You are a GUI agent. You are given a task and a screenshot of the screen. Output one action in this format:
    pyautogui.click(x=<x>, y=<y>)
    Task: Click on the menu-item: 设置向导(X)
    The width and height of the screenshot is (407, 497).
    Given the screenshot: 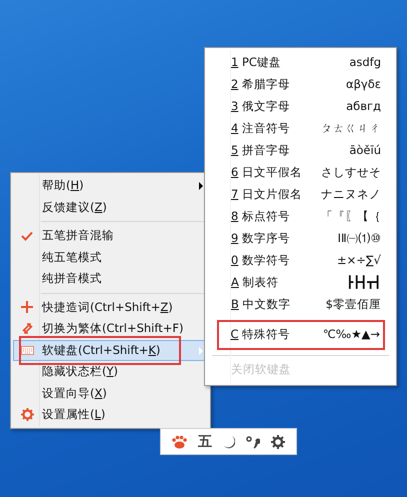 What is the action you would take?
    pyautogui.click(x=110, y=393)
    